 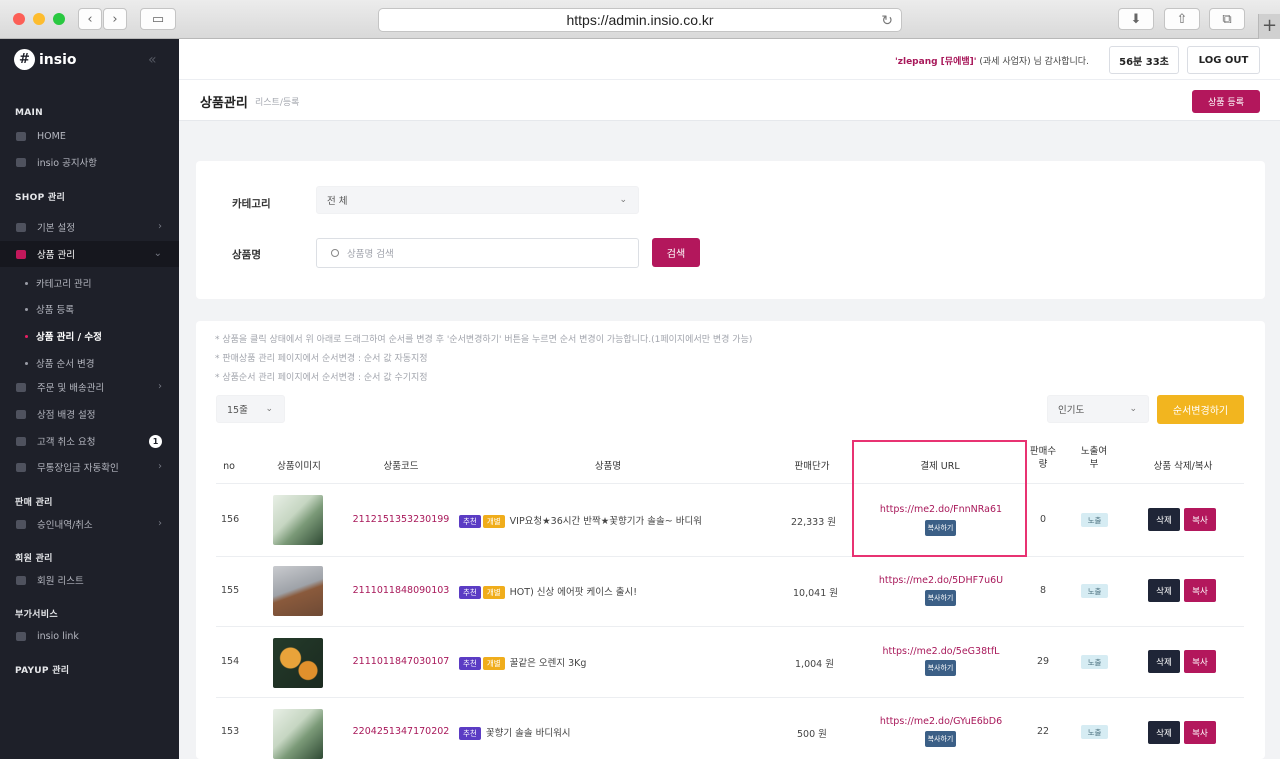 I want to click on sold-count: 22, so click(x=1043, y=731).